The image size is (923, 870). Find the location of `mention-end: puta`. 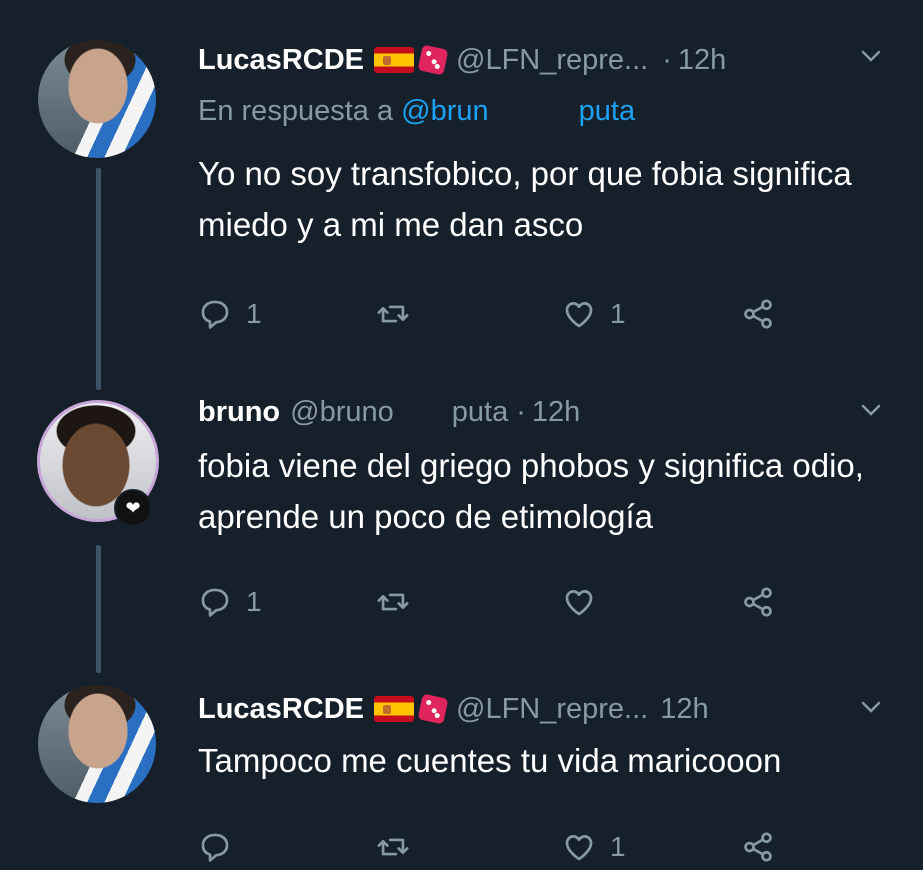

mention-end: puta is located at coordinates (607, 111).